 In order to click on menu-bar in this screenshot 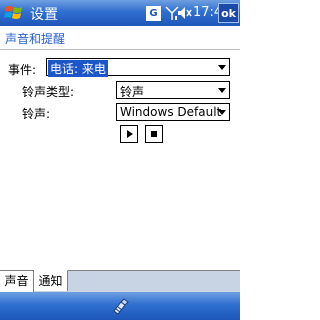, I will do `click(120, 306)`.